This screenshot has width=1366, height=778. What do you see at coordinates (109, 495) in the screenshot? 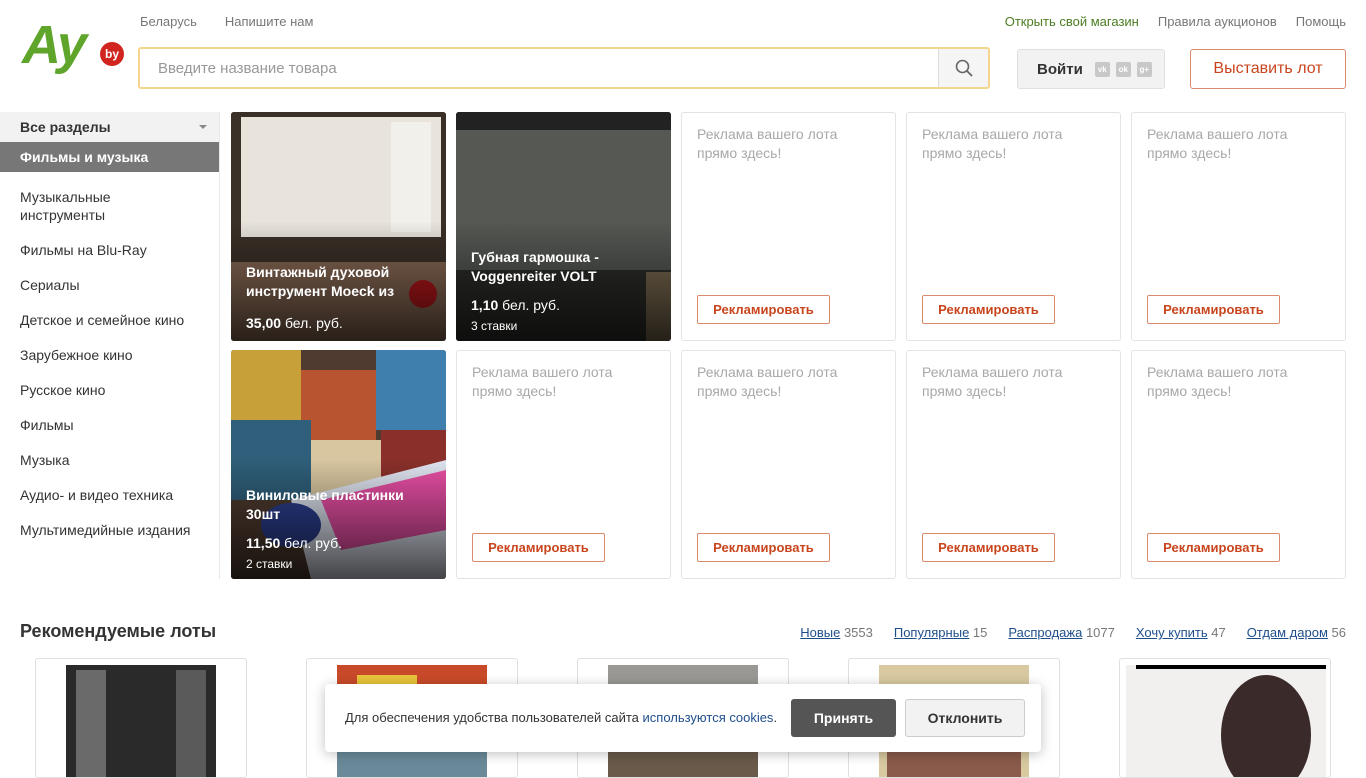
I see `category-item: Аудио- и видео техника` at bounding box center [109, 495].